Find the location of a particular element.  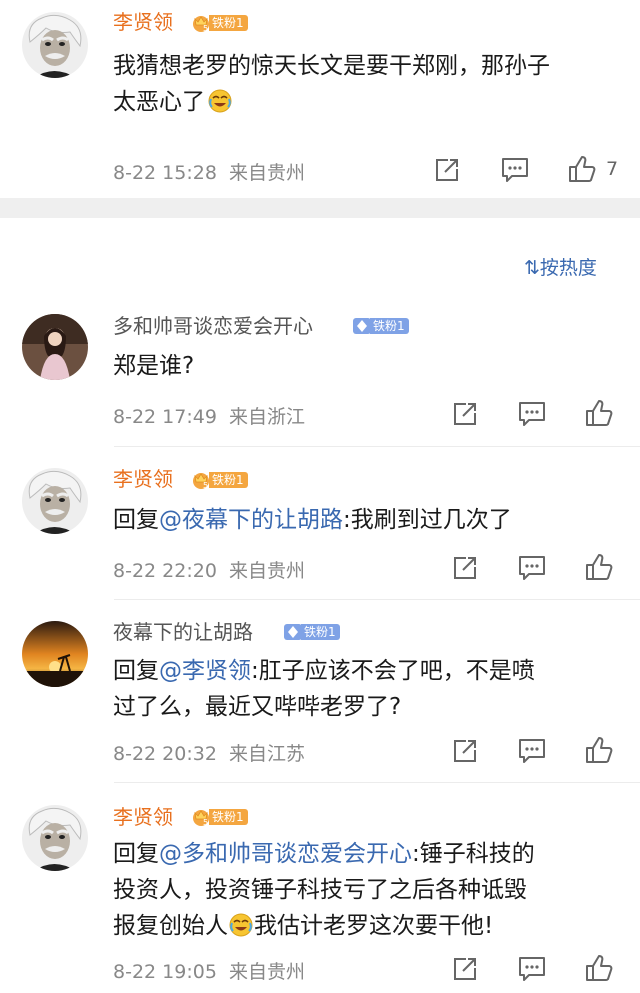

comment-meta: 8-22 19:05 来自贵州 is located at coordinates (209, 972).